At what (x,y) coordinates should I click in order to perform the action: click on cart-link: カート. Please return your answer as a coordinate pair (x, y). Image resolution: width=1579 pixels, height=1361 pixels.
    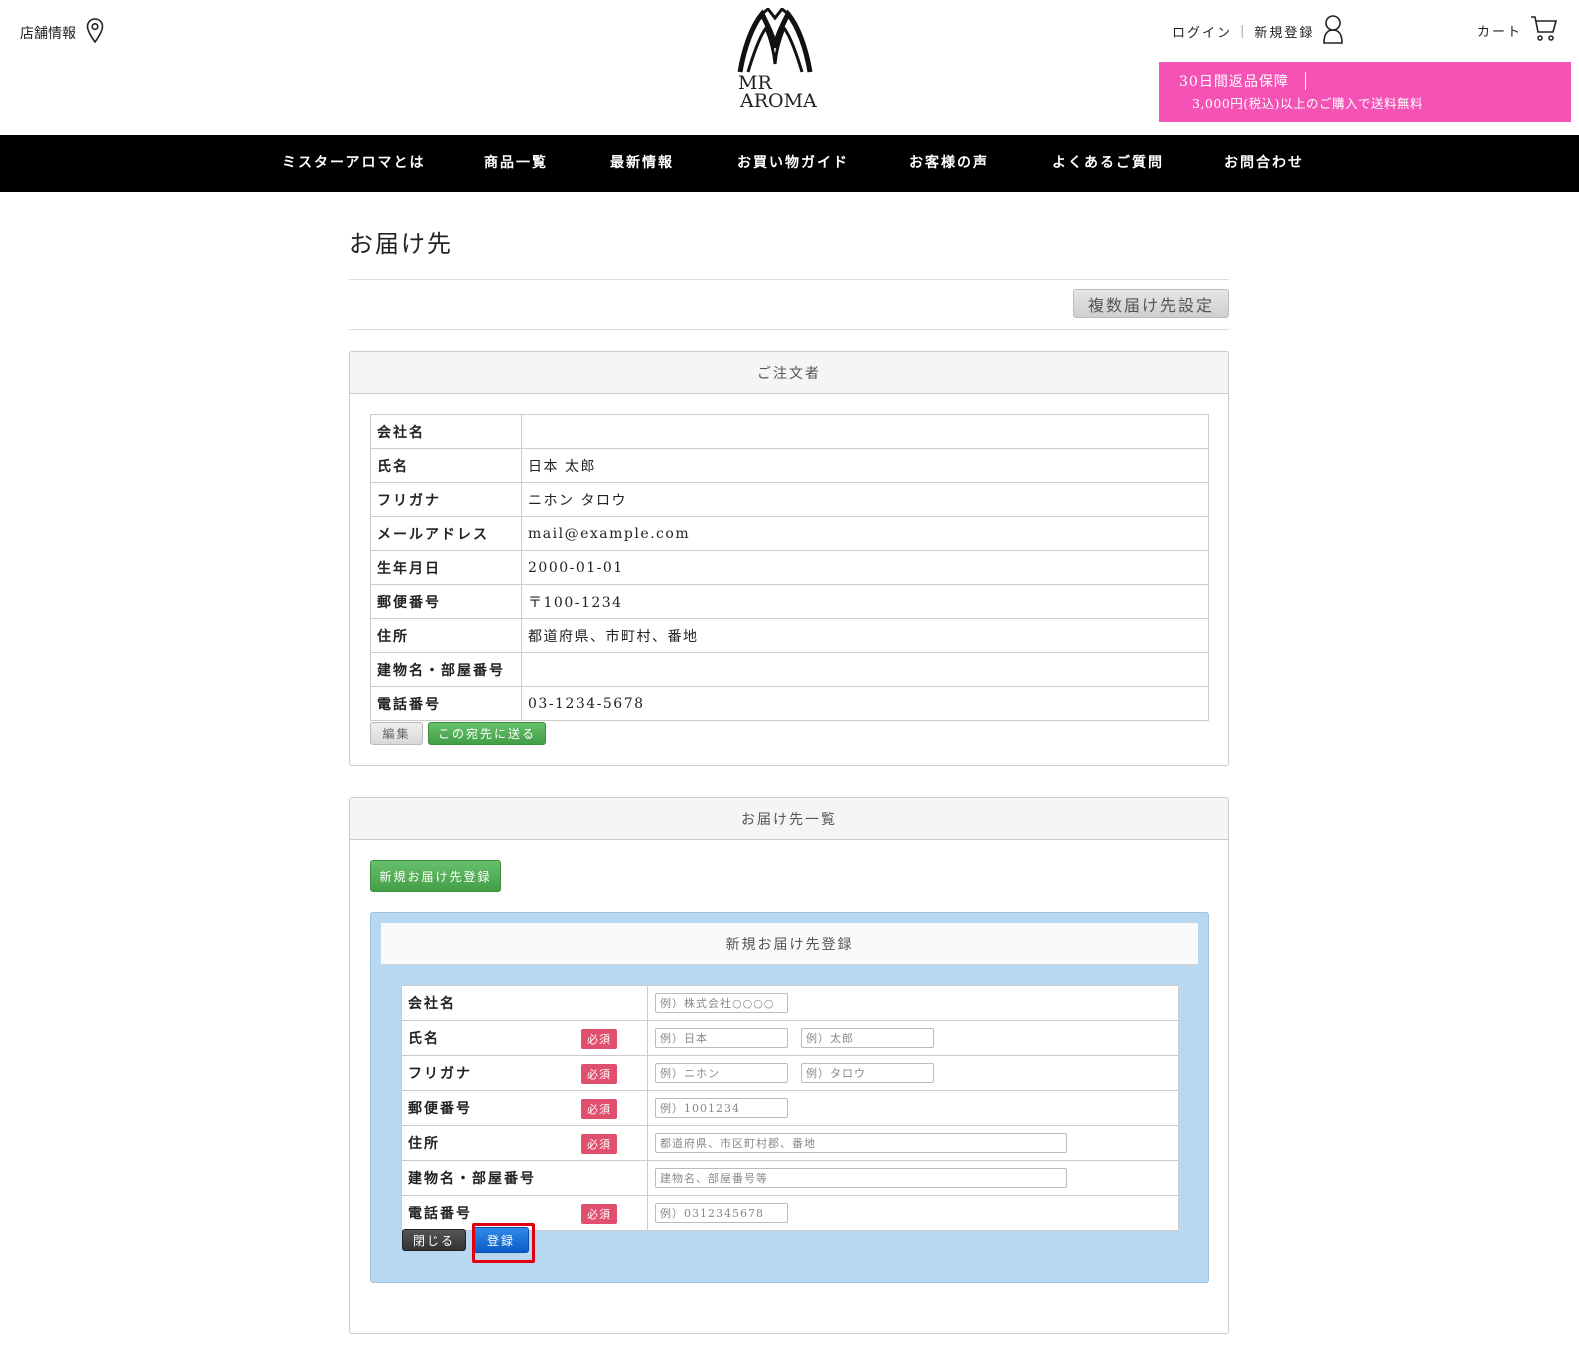
    Looking at the image, I should click on (1517, 30).